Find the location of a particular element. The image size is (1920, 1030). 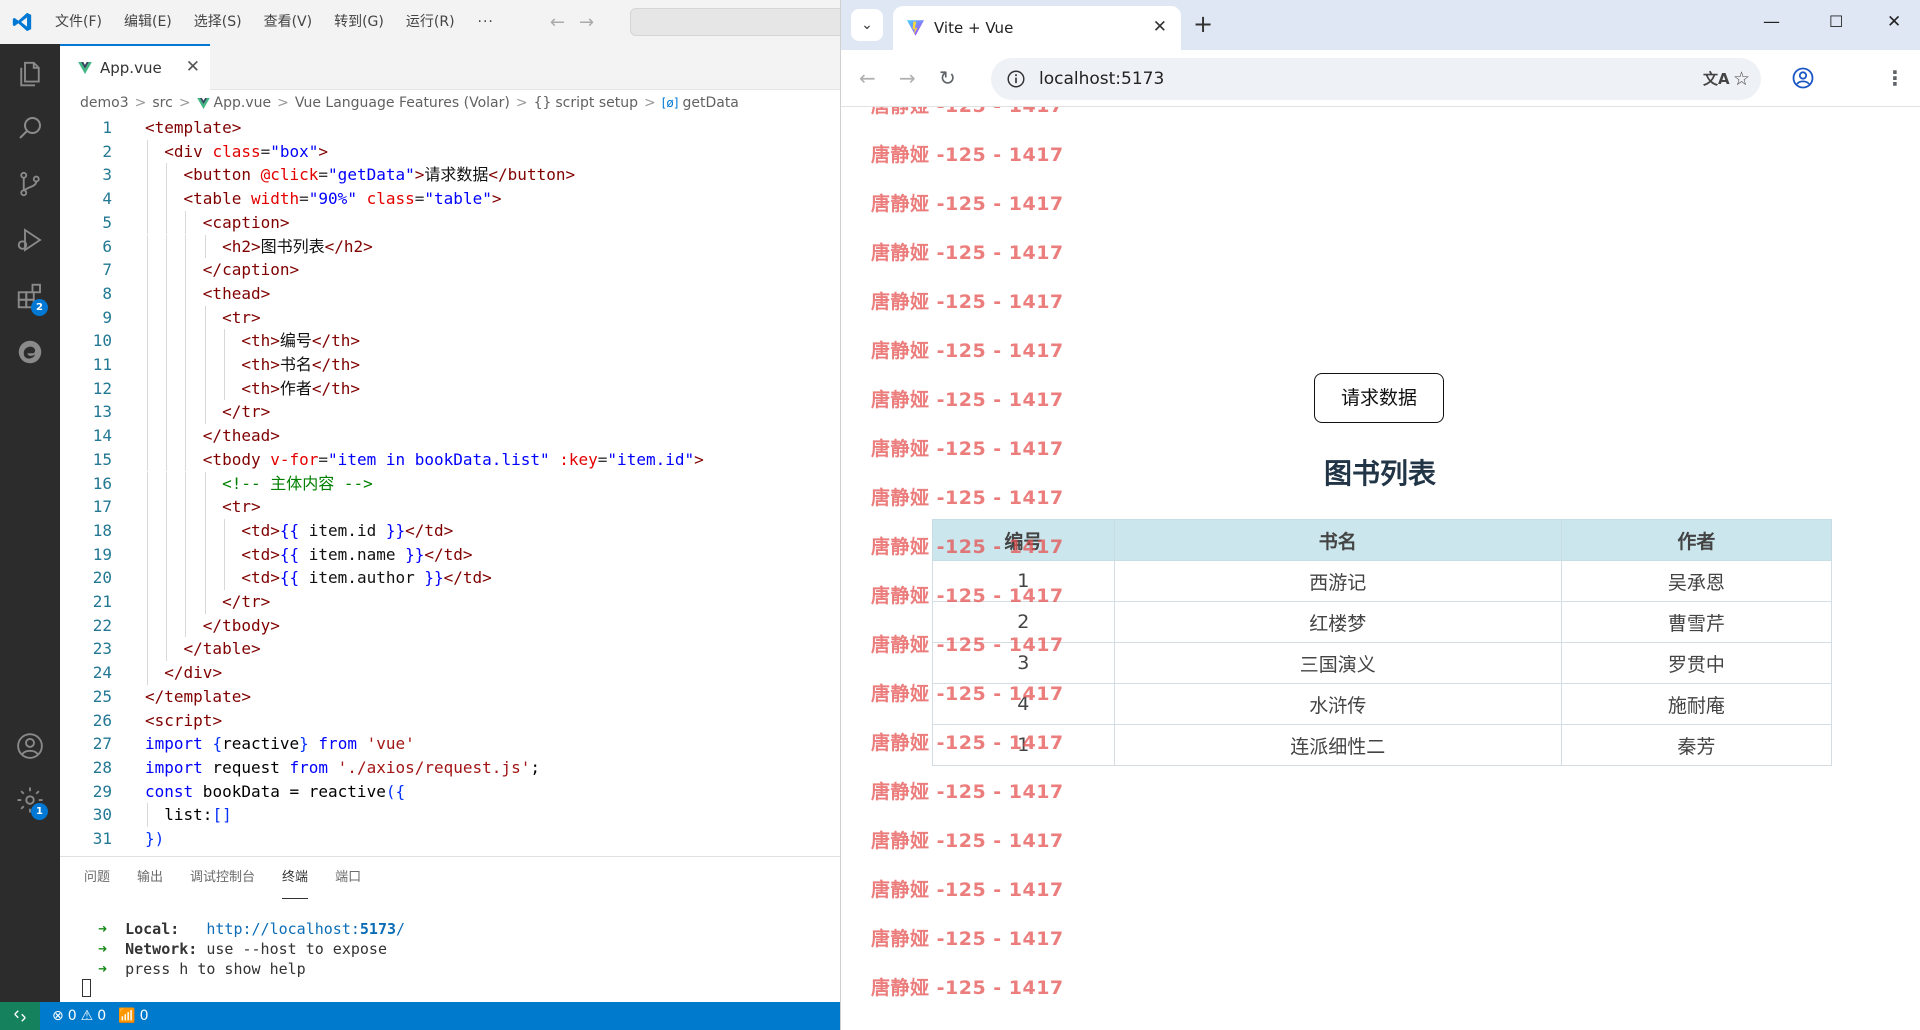

extensions-icon: 2 is located at coordinates (30, 296).